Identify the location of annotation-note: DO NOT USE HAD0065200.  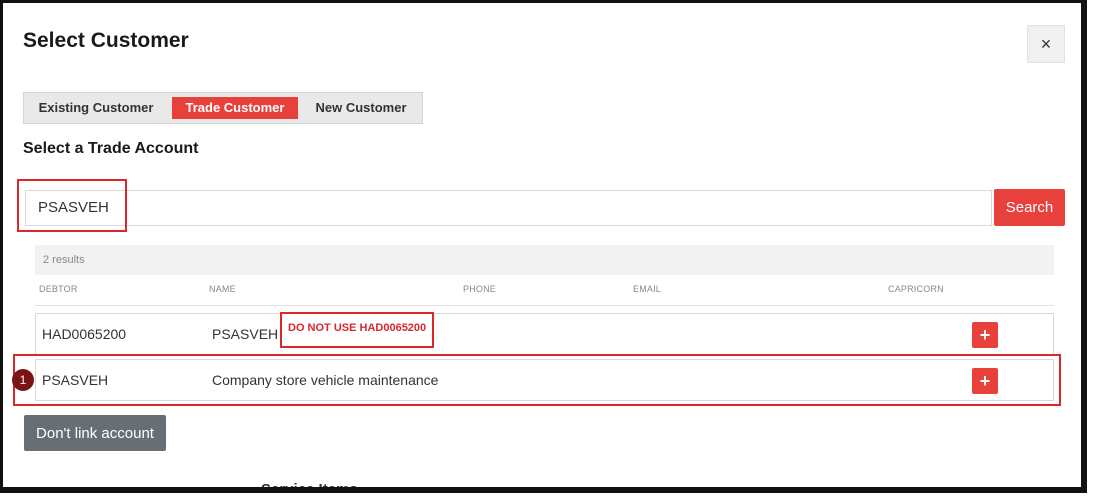
(357, 330).